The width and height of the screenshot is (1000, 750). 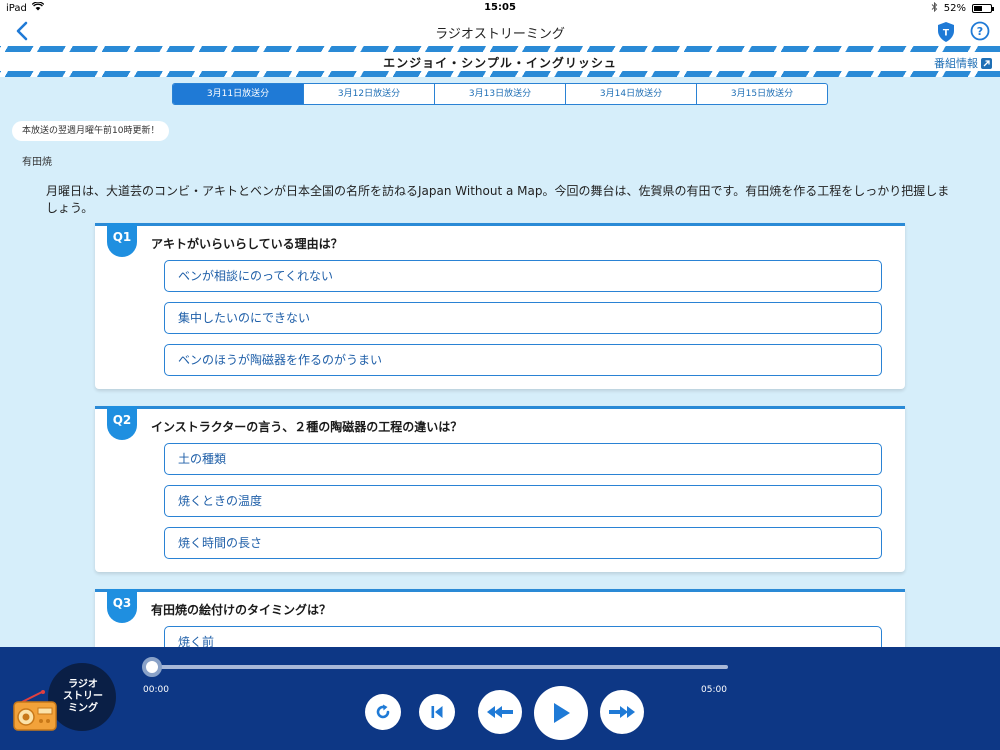 I want to click on help-button: ?, so click(x=980, y=31).